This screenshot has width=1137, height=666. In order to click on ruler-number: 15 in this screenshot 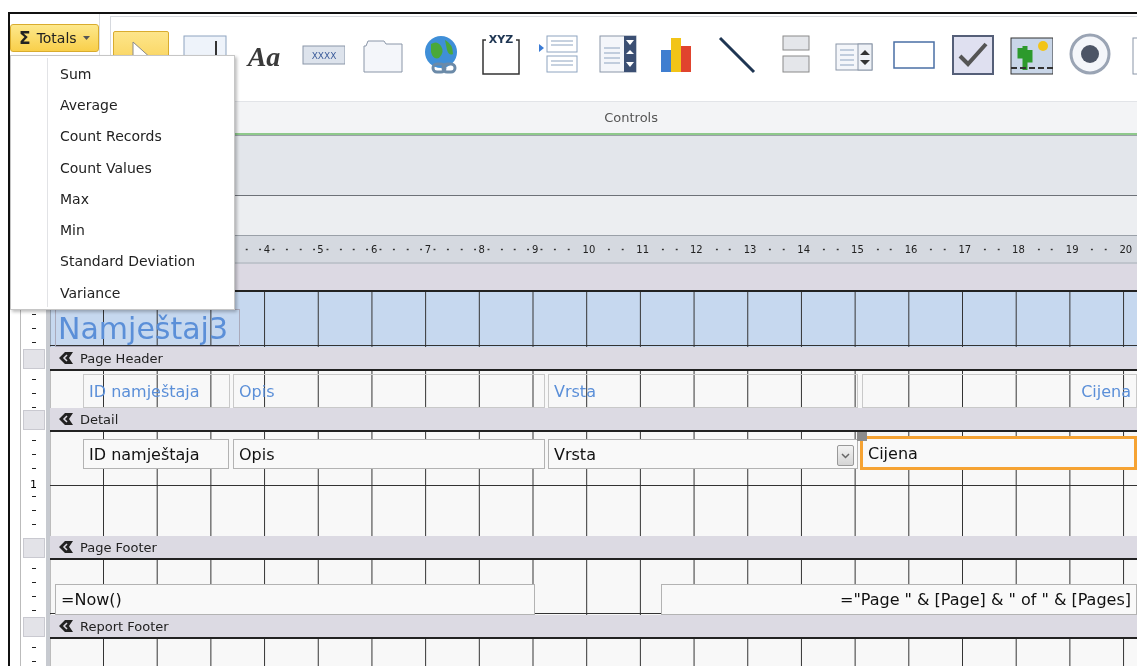, I will do `click(857, 249)`.